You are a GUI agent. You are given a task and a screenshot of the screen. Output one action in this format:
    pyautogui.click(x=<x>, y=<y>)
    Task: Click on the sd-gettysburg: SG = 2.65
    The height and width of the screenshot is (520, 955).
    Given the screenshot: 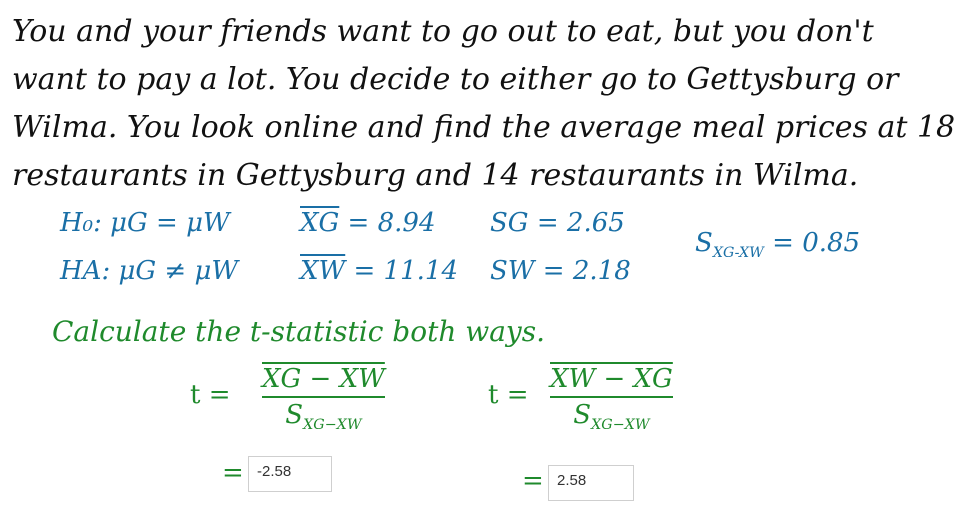 What is the action you would take?
    pyautogui.click(x=557, y=223)
    